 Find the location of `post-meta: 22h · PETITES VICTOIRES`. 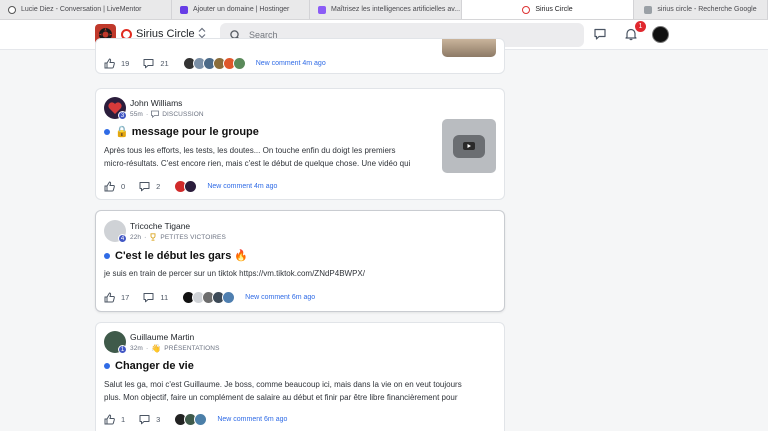

post-meta: 22h · PETITES VICTOIRES is located at coordinates (178, 237).